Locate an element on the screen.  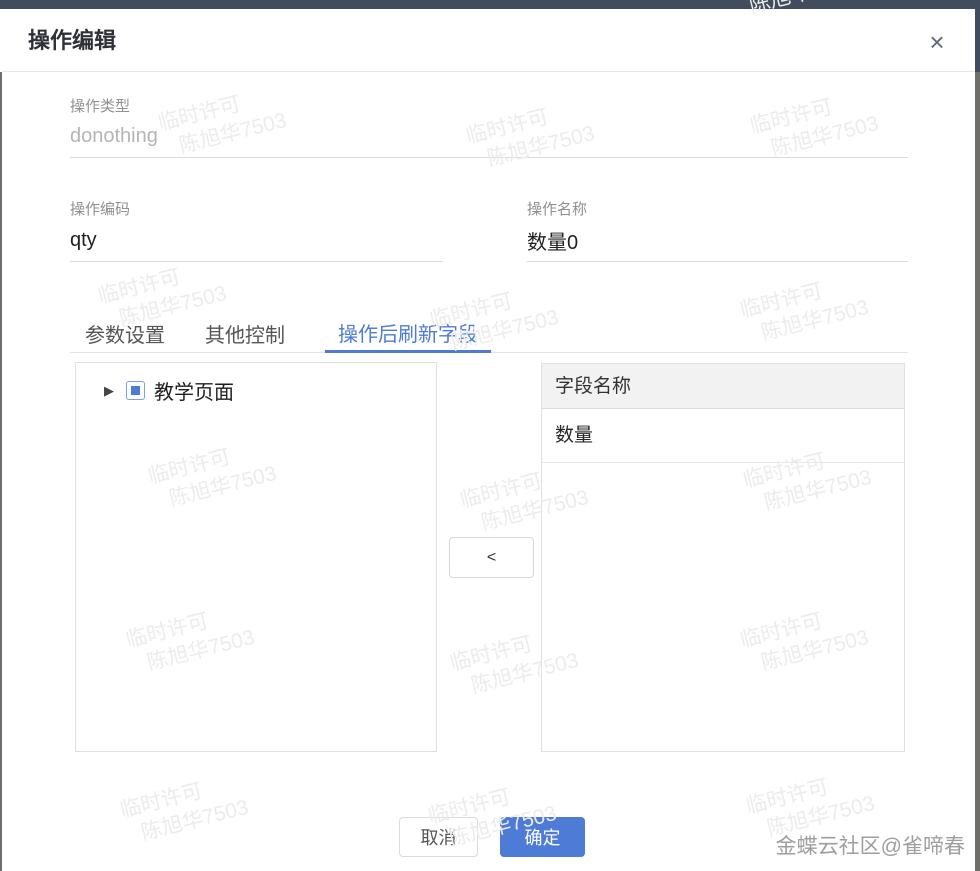
checkbox-indeterminate-mark is located at coordinates (135, 390).